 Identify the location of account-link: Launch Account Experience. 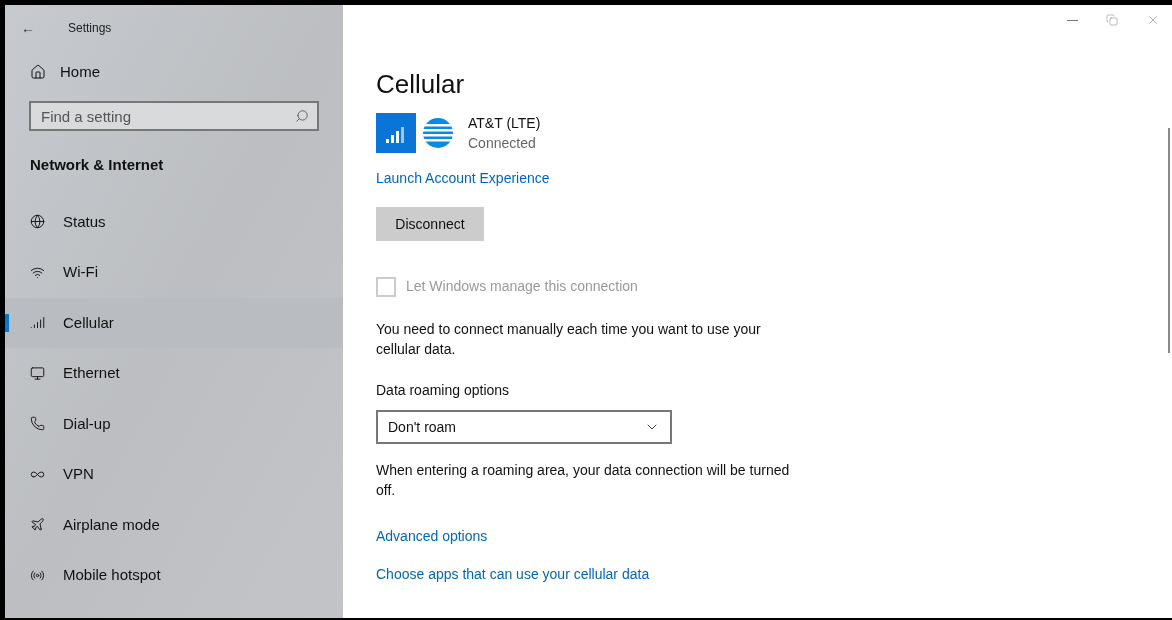
(463, 178).